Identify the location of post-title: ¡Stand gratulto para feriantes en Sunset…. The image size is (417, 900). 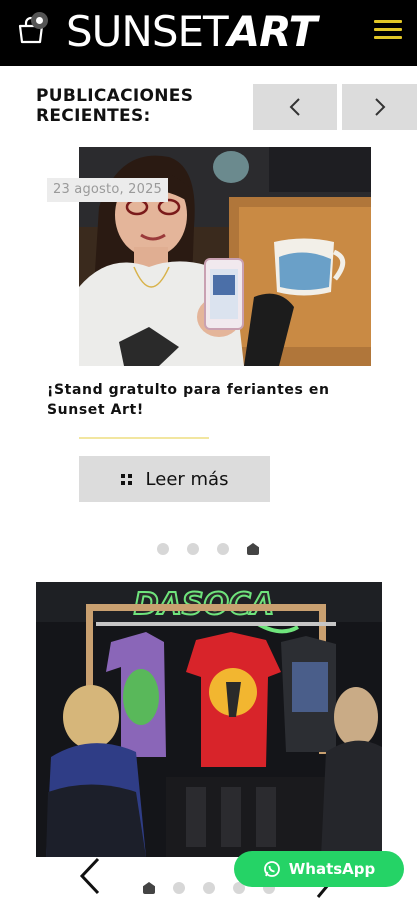
(212, 400).